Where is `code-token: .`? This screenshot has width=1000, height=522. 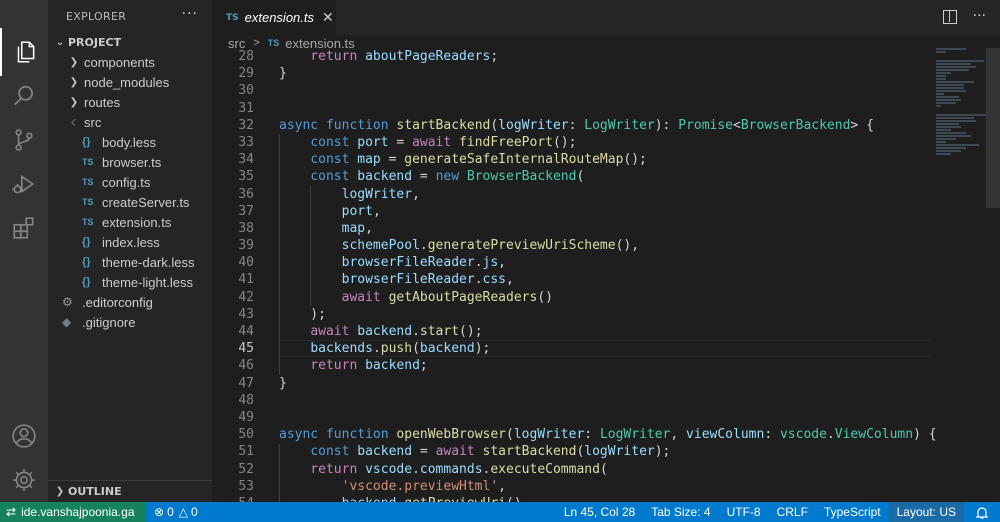
code-token: . is located at coordinates (478, 263).